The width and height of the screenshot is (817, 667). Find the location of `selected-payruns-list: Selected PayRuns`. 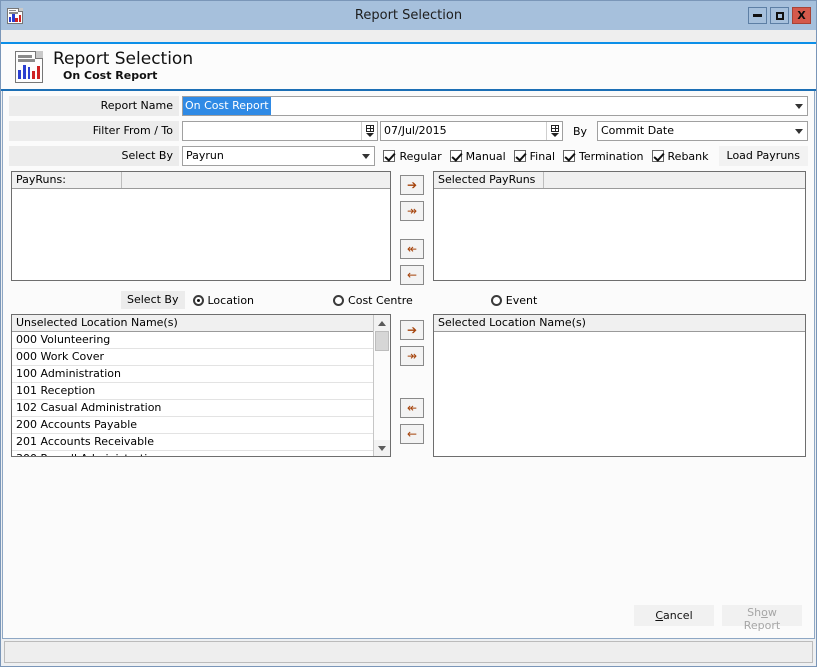

selected-payruns-list: Selected PayRuns is located at coordinates (619, 226).